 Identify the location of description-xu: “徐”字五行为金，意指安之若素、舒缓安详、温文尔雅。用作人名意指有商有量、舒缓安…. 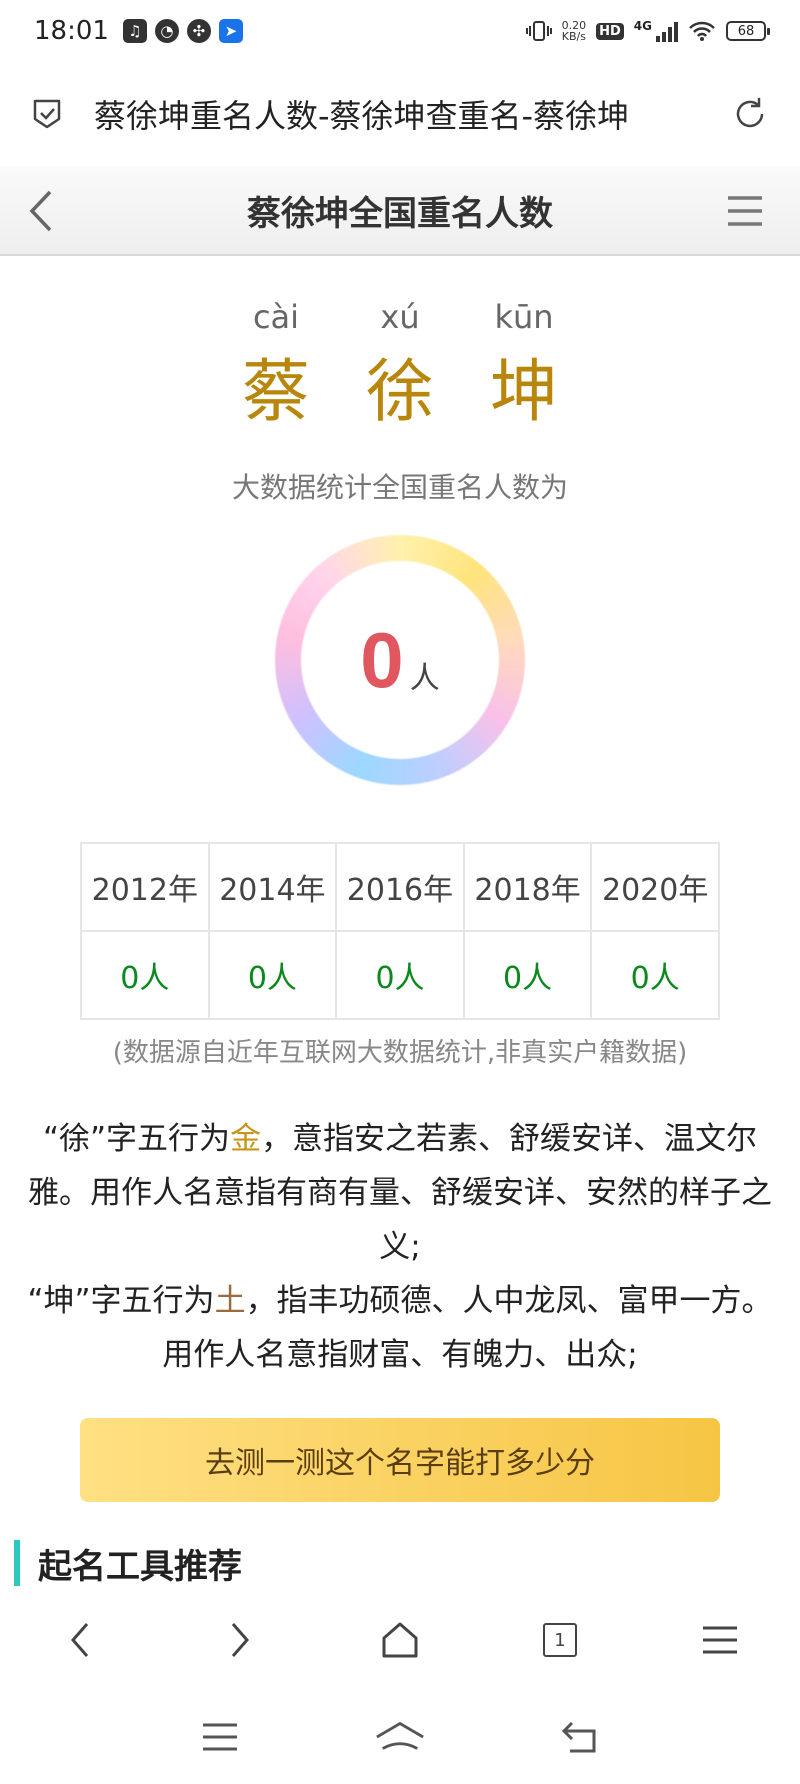
(400, 1193).